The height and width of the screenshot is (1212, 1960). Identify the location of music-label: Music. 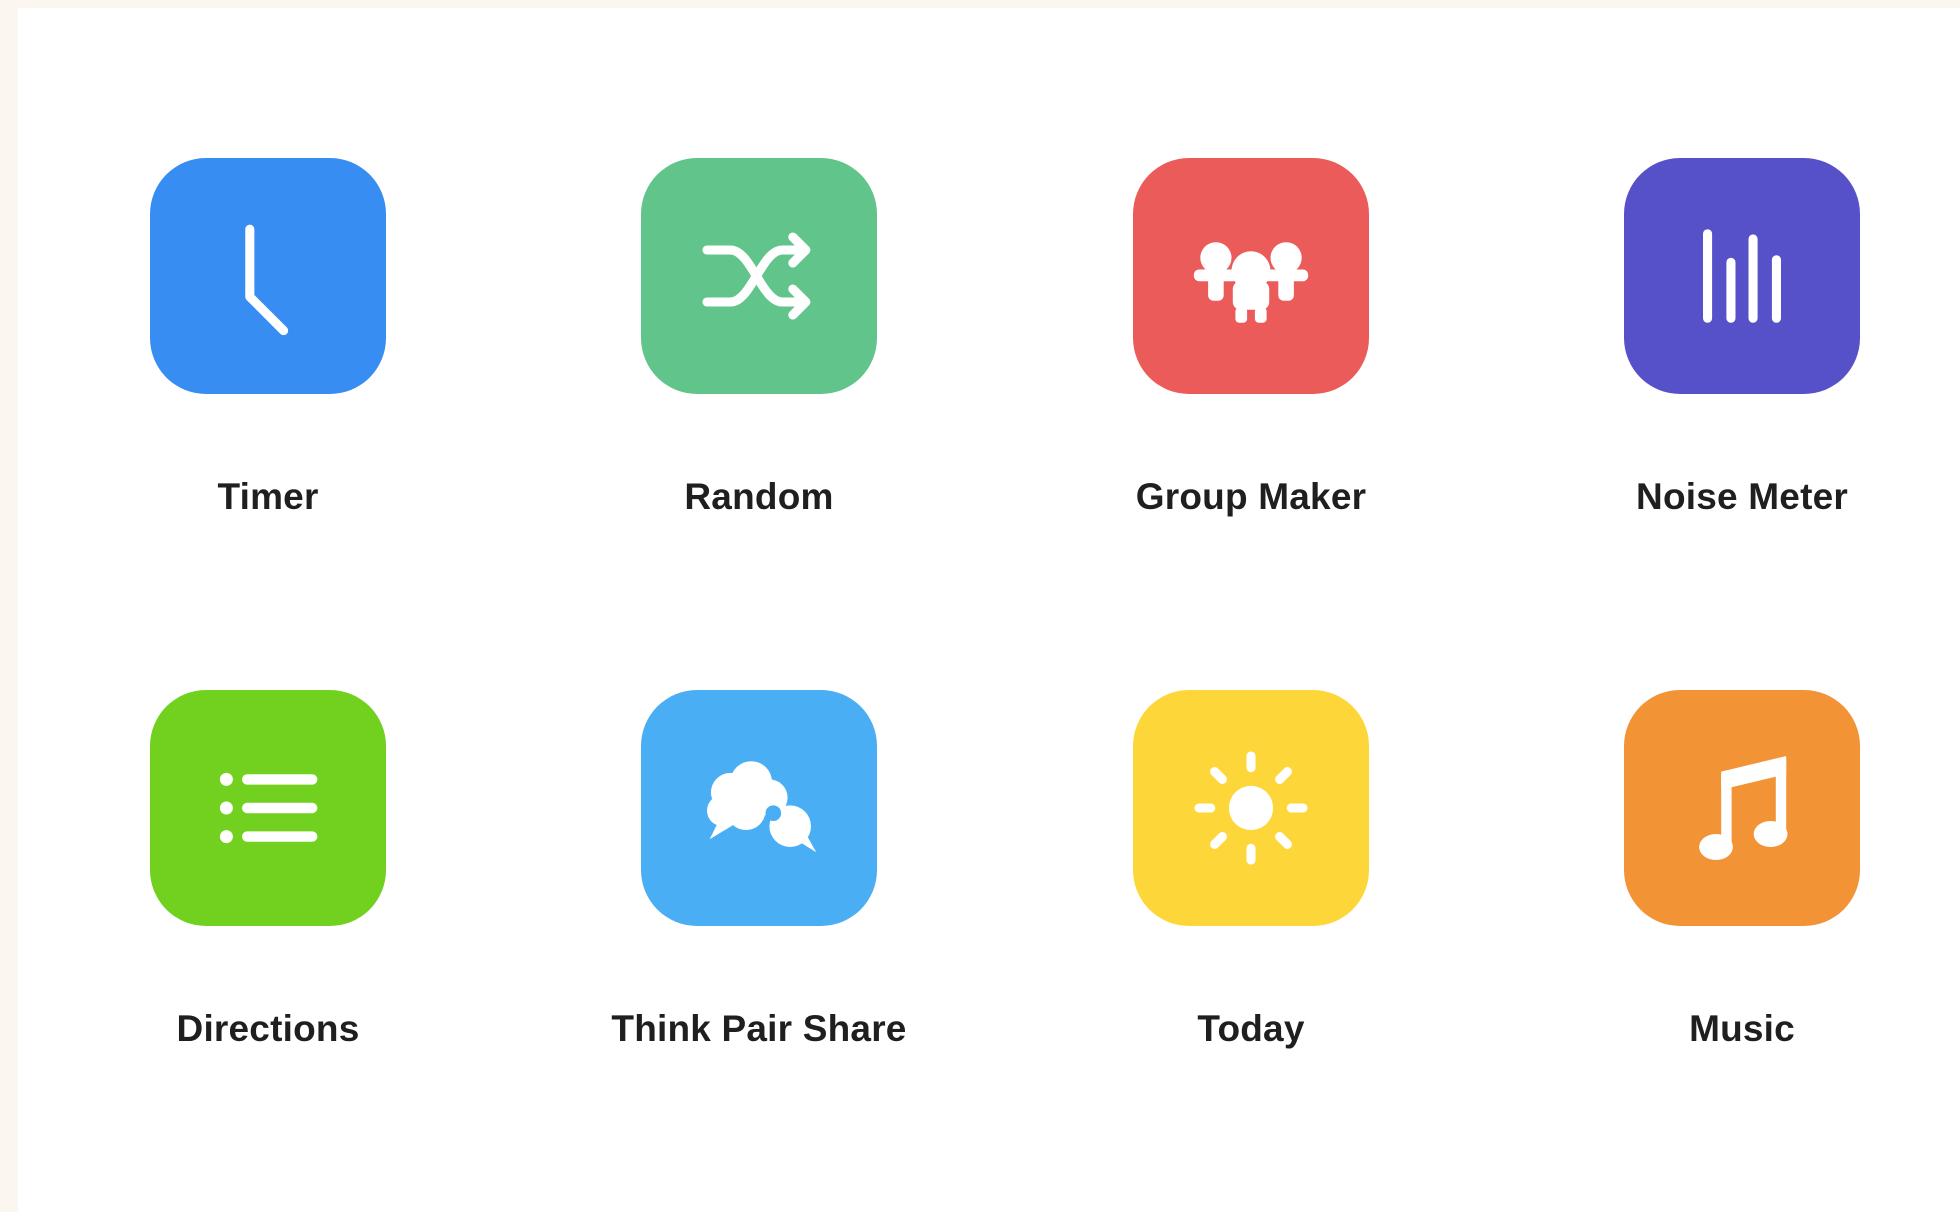
(1742, 1028).